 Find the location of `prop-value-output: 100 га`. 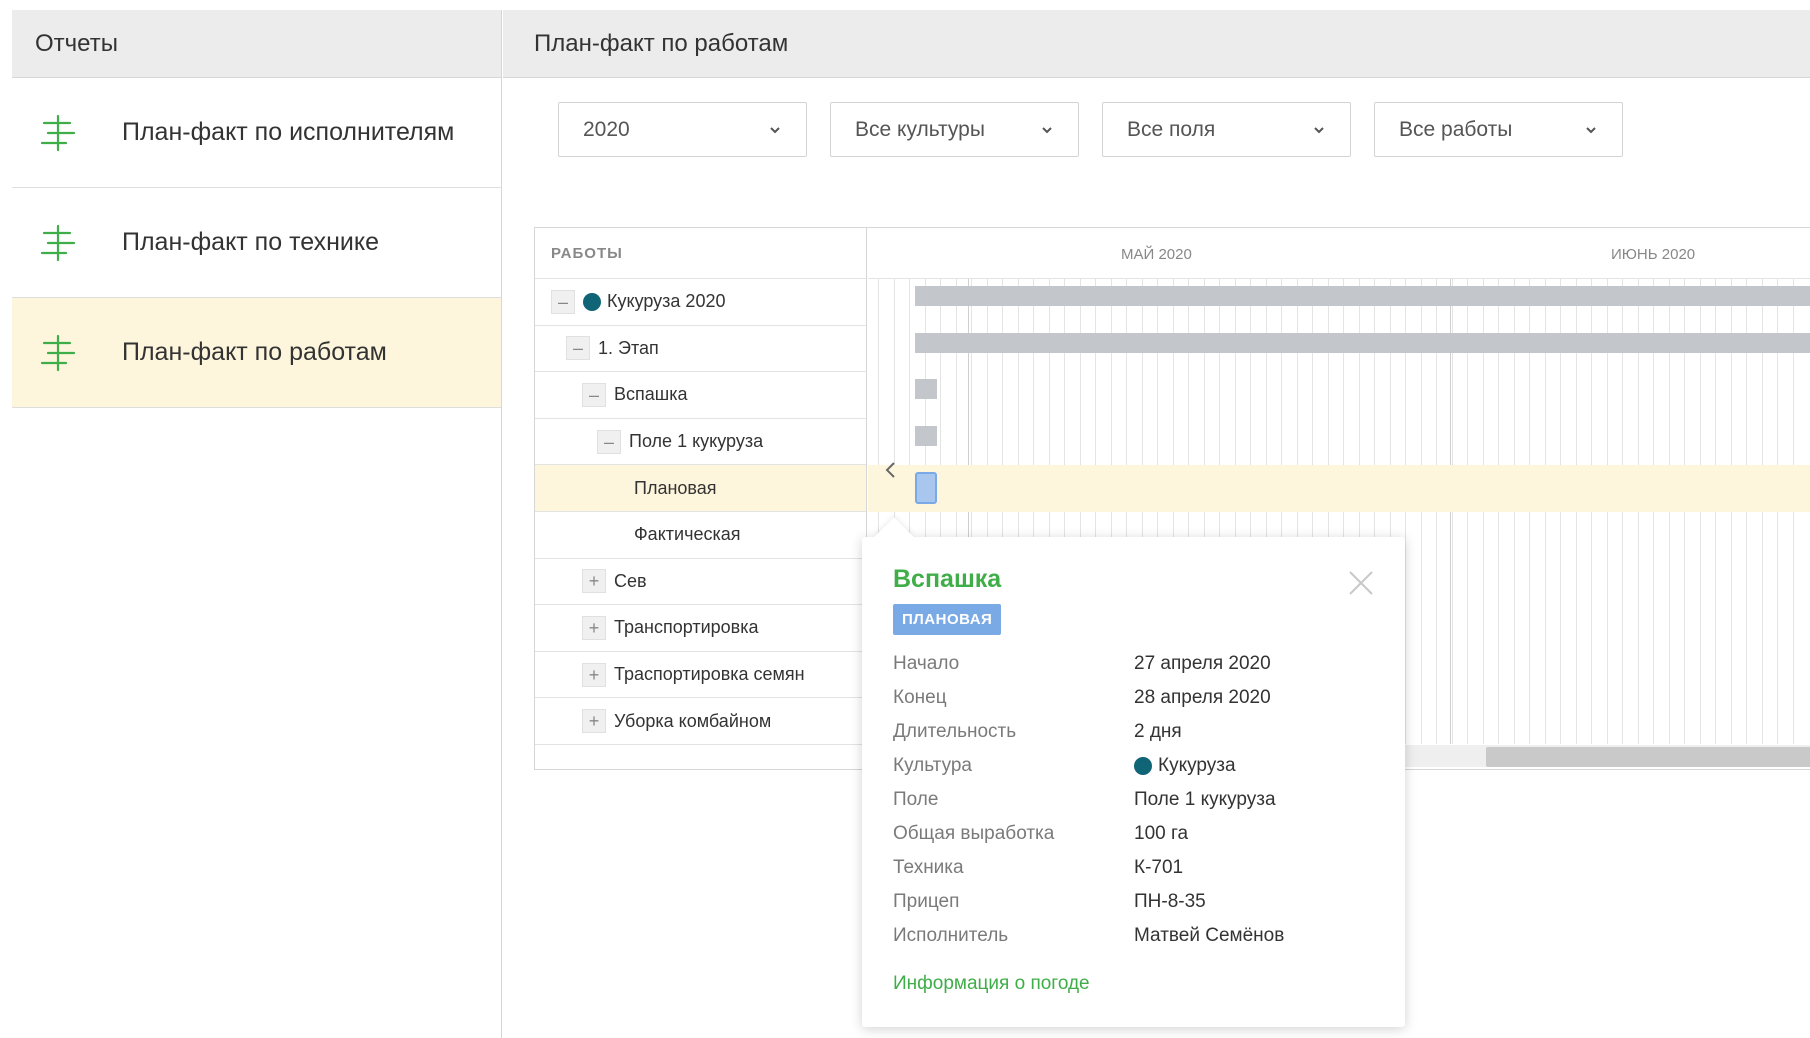

prop-value-output: 100 га is located at coordinates (1161, 833).